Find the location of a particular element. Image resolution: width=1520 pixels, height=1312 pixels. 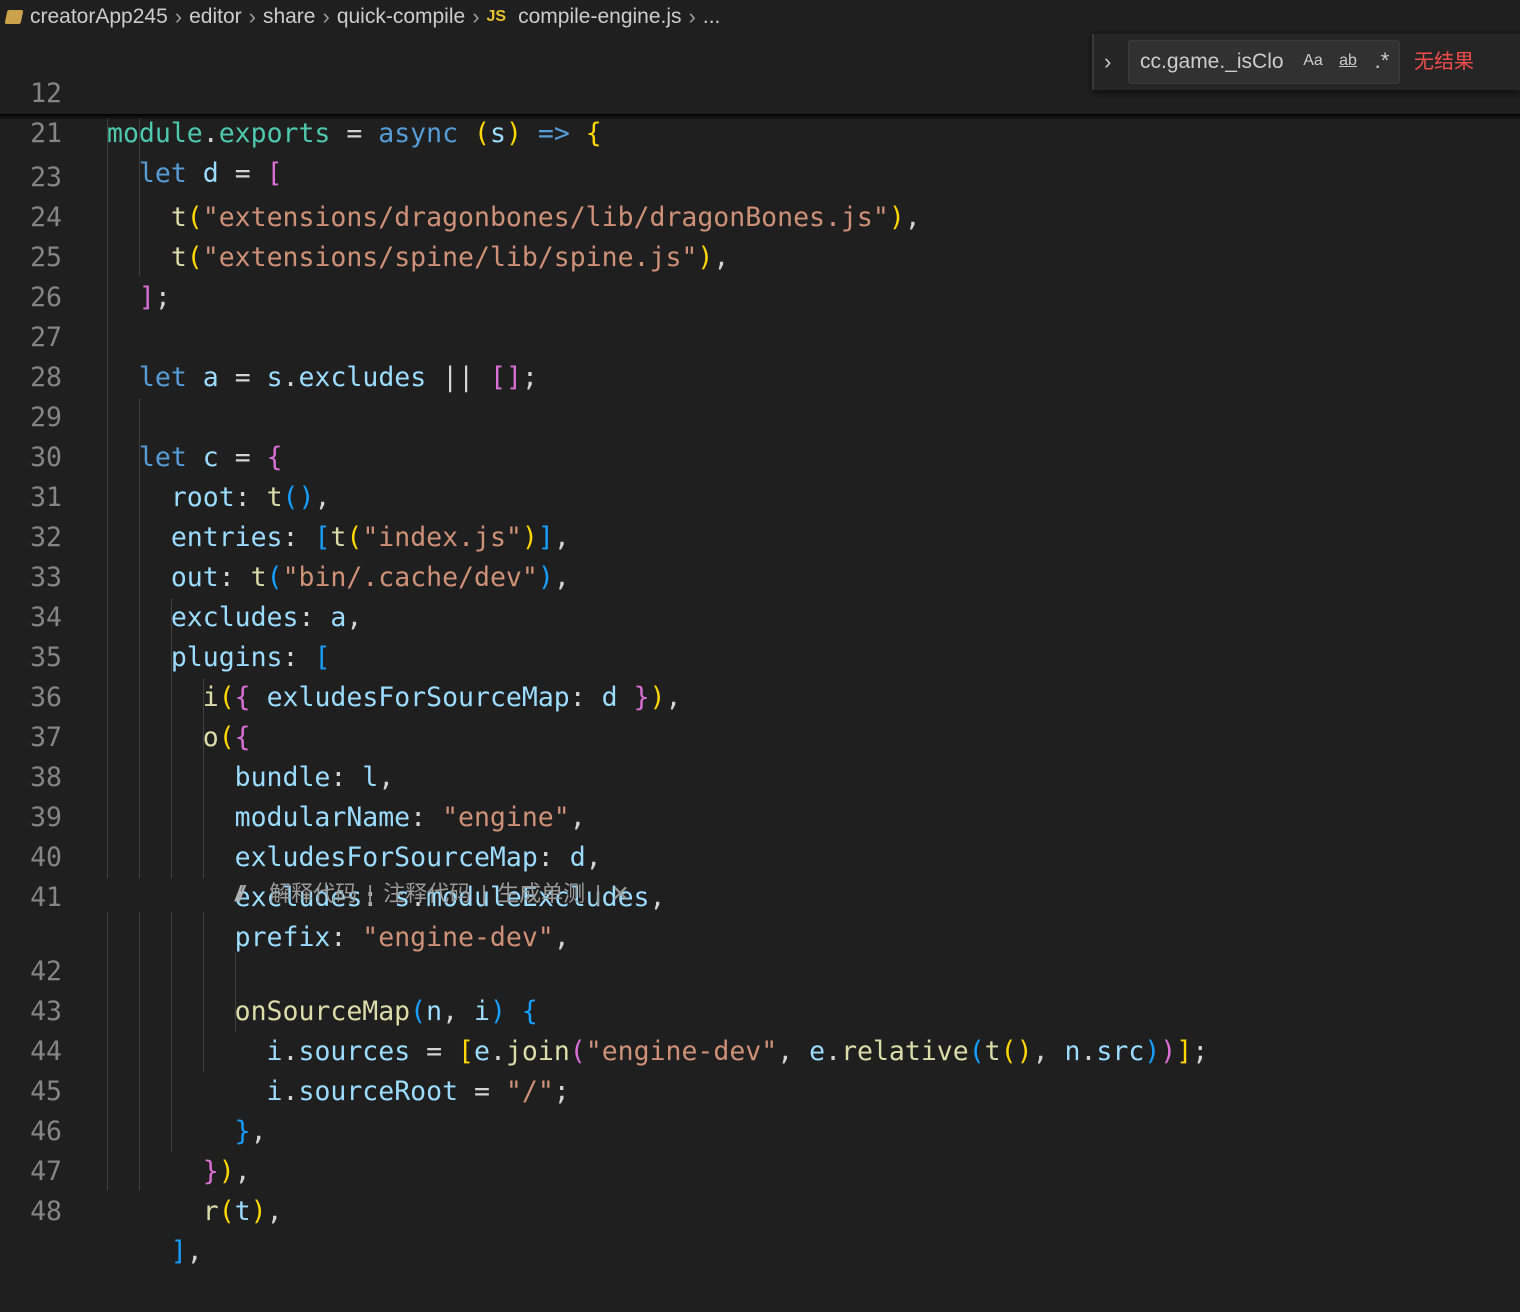

code-line: 27 let a = s.excludes || []; is located at coordinates (760, 335).